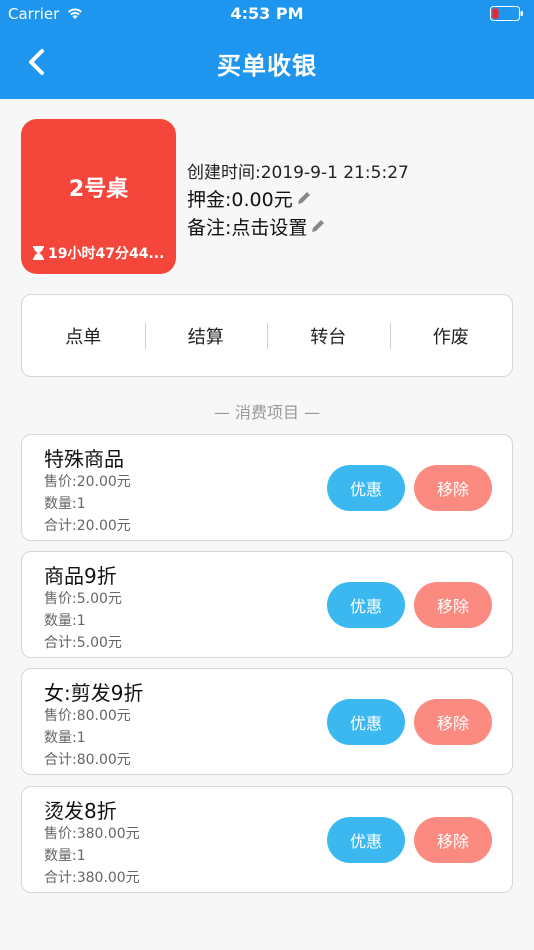  I want to click on item-name: 特殊商品, so click(84, 459).